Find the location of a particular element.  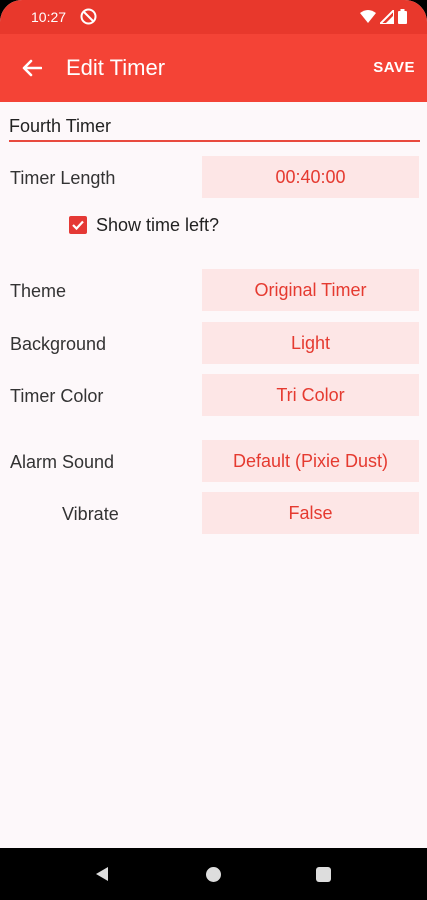

show-time-left-checkbox is located at coordinates (78, 225).